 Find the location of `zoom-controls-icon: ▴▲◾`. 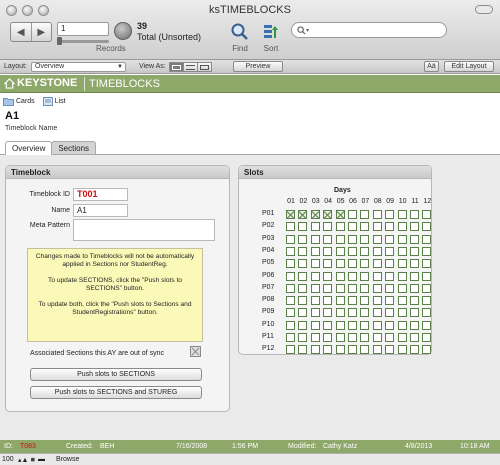

zoom-controls-icon: ▴▲◾ is located at coordinates (27, 460).